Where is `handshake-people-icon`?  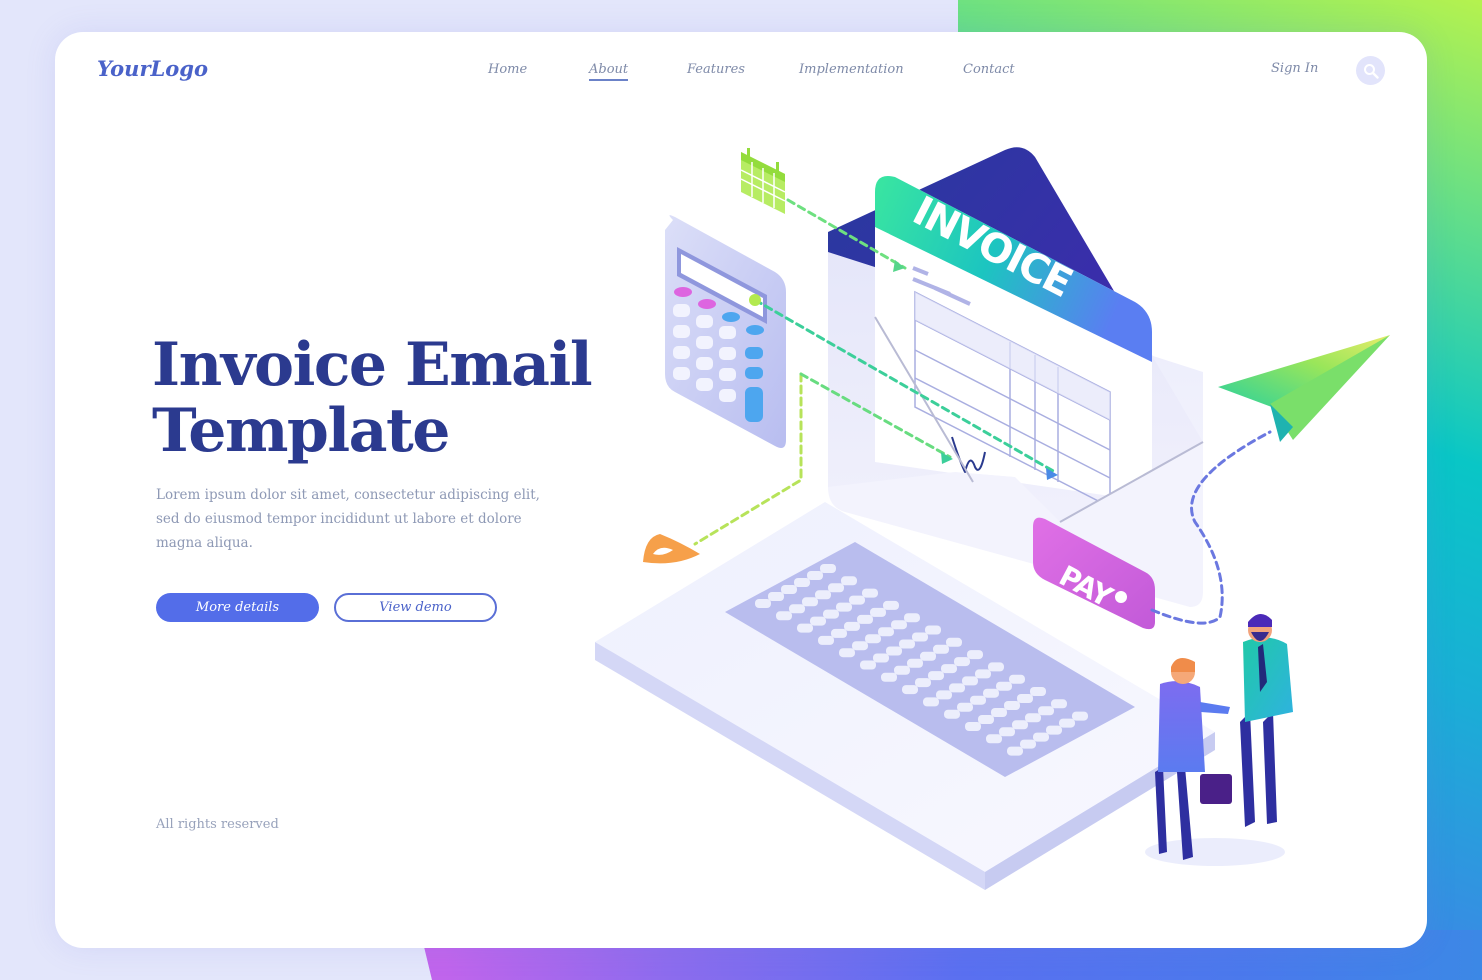 handshake-people-icon is located at coordinates (1219, 739).